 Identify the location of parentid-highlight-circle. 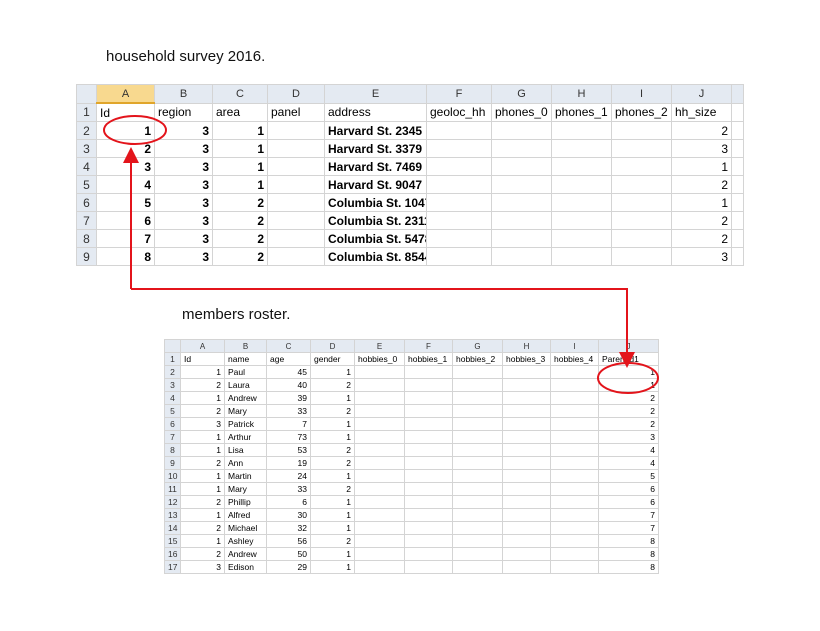
(628, 378).